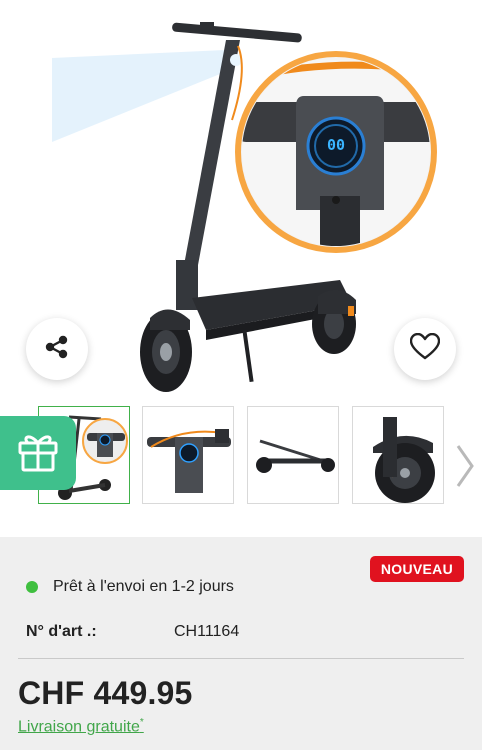 This screenshot has width=482, height=750. I want to click on free-shipping-link: Livraison gratuite*, so click(81, 726).